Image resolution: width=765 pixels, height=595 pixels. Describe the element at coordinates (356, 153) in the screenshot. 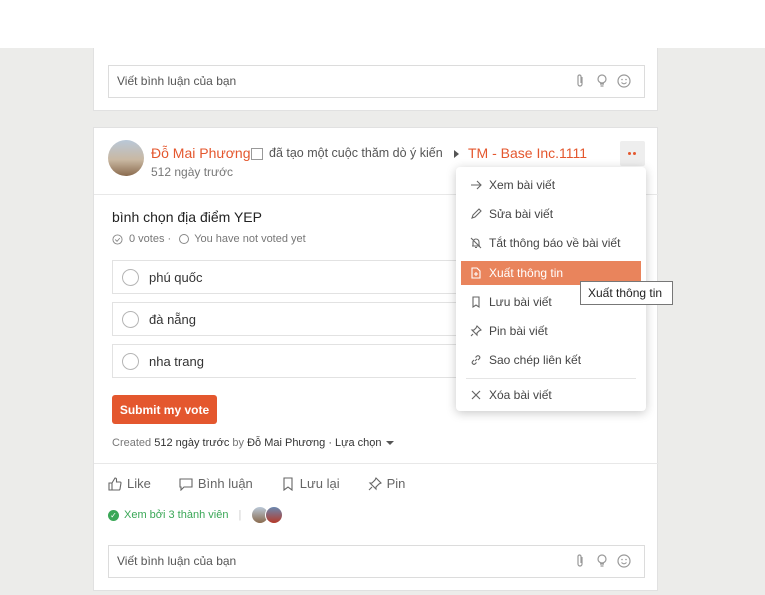

I see `post-action-text: đã tạo một cuộc thăm dò ý kiến` at that location.